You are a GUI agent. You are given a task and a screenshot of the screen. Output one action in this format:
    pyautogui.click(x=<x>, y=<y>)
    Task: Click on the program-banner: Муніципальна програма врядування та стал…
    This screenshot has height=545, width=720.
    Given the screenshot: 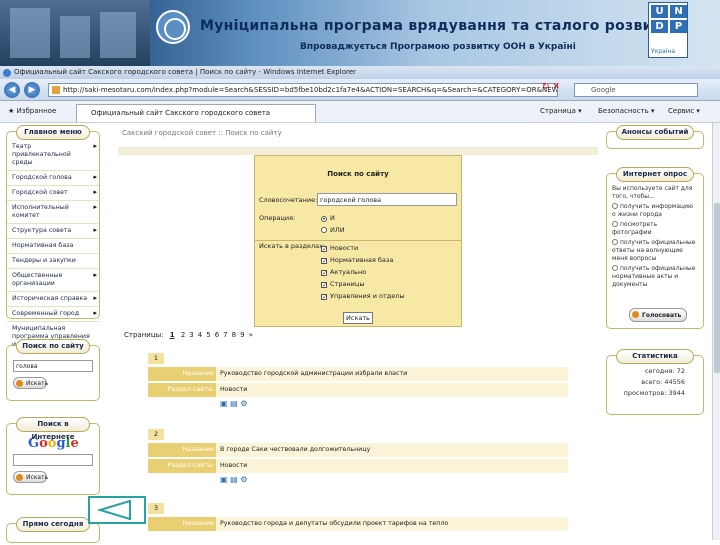 What is the action you would take?
    pyautogui.click(x=360, y=33)
    